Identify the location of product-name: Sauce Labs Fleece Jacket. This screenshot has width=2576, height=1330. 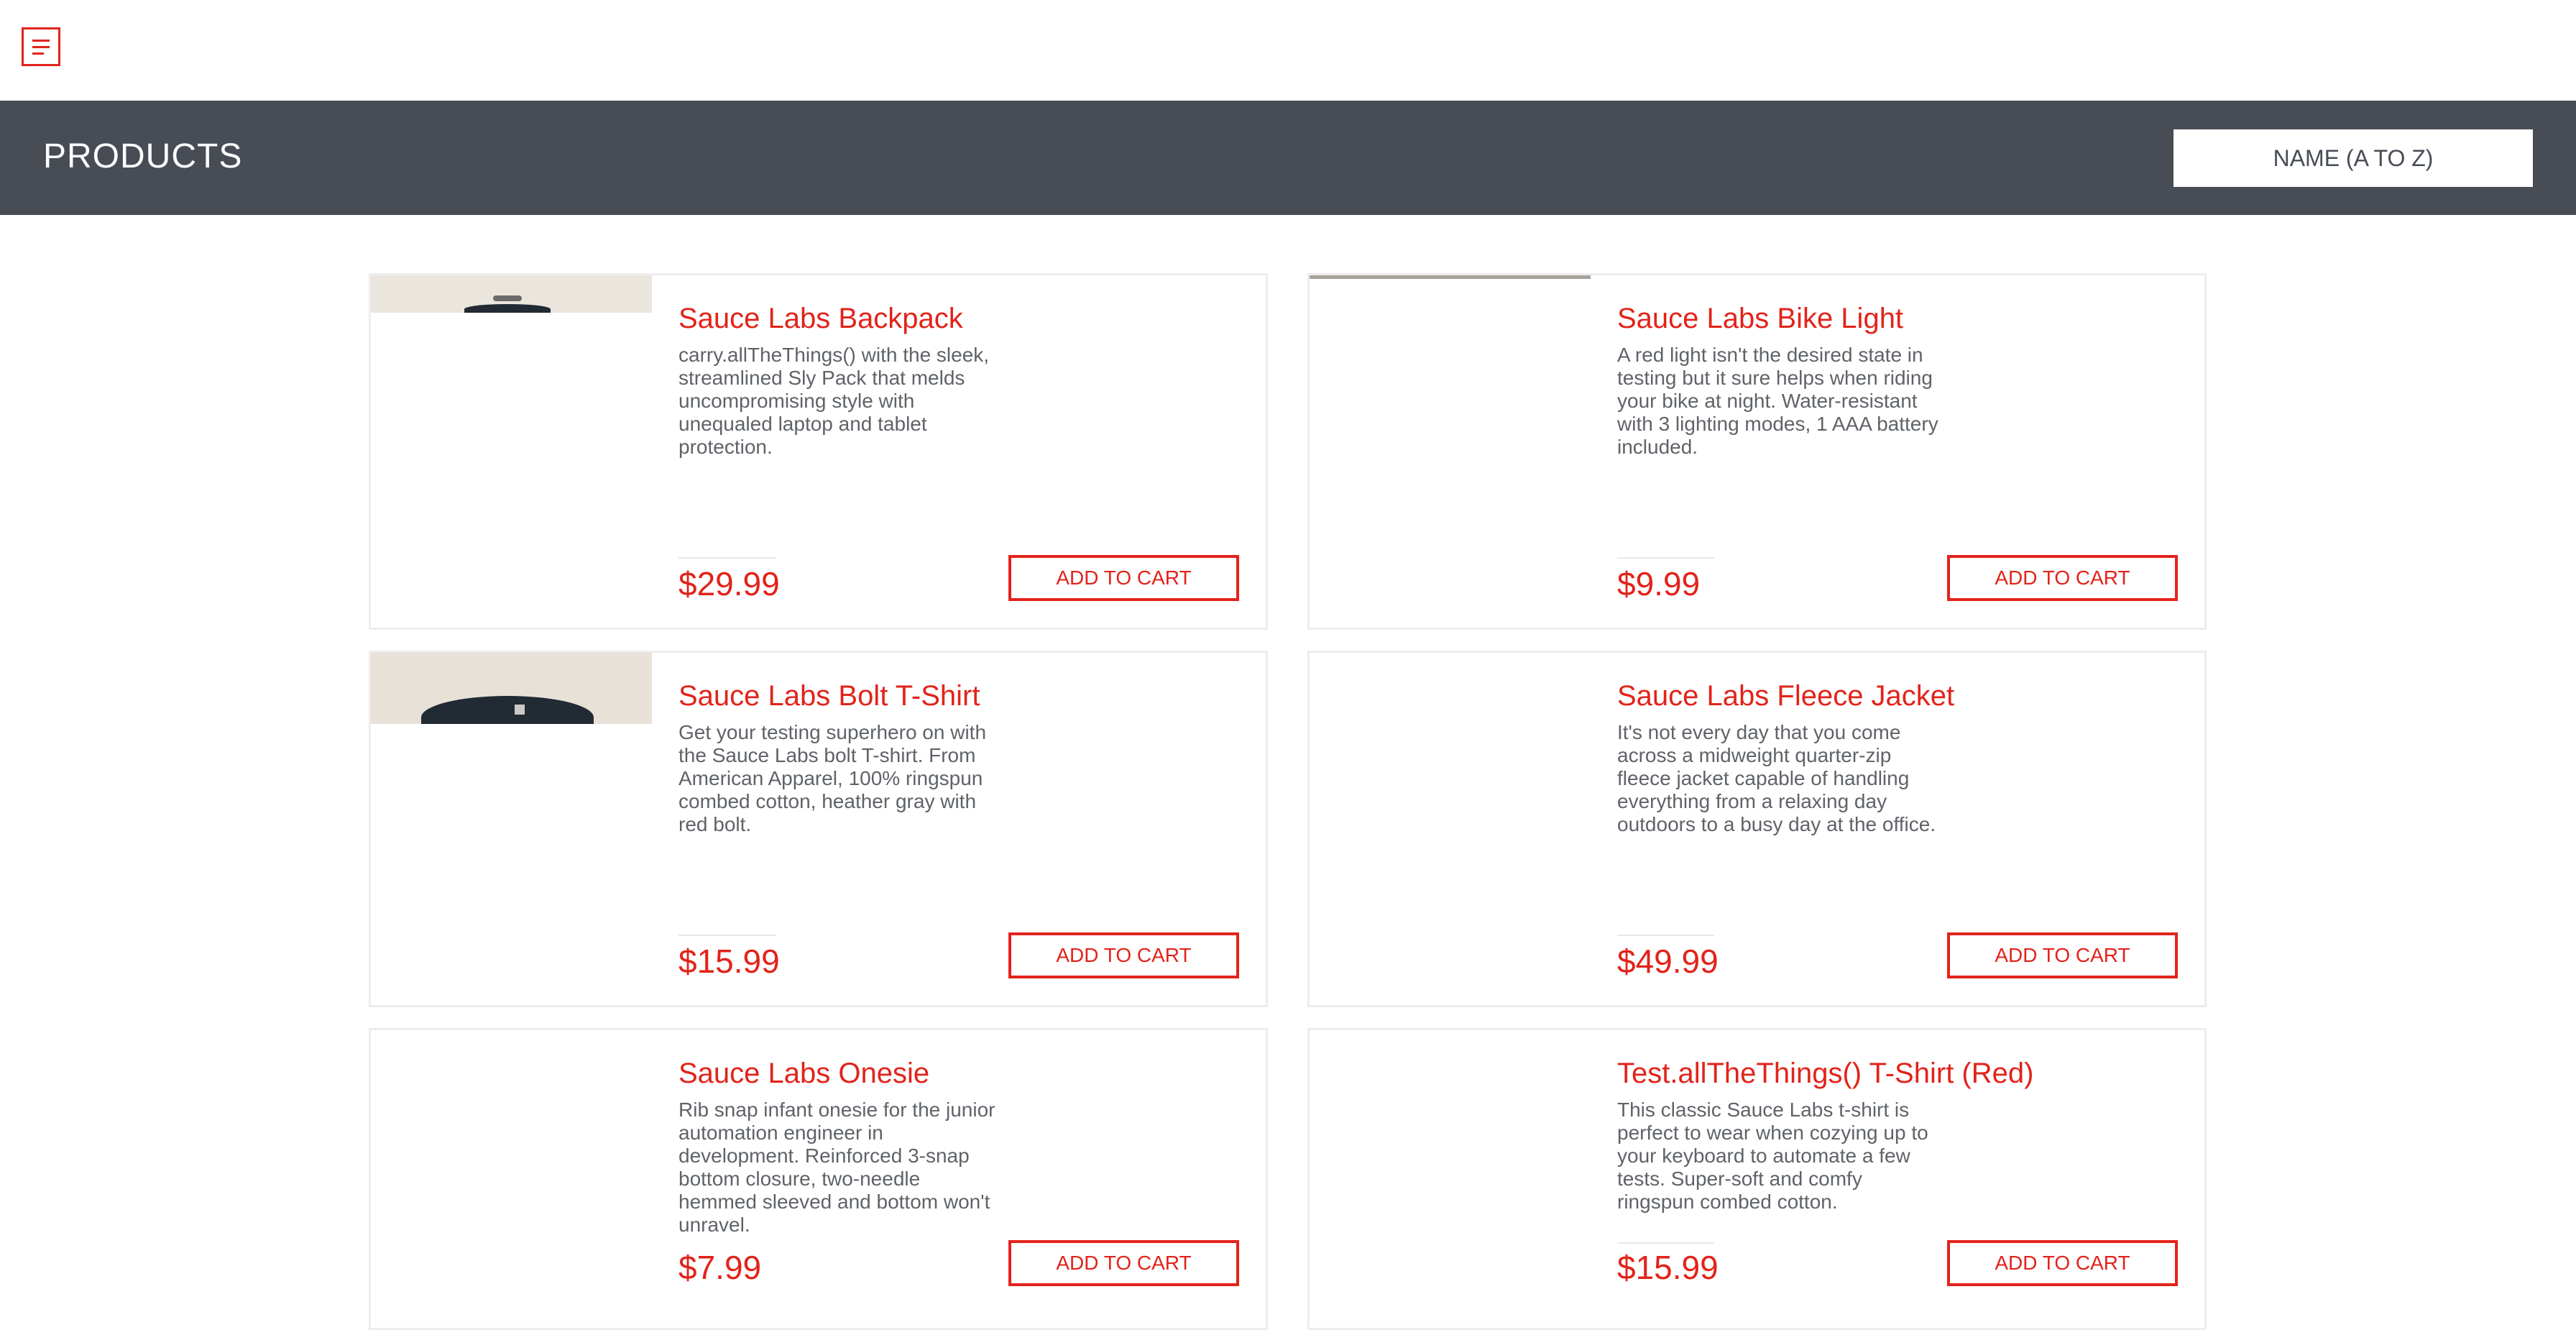
(1785, 696).